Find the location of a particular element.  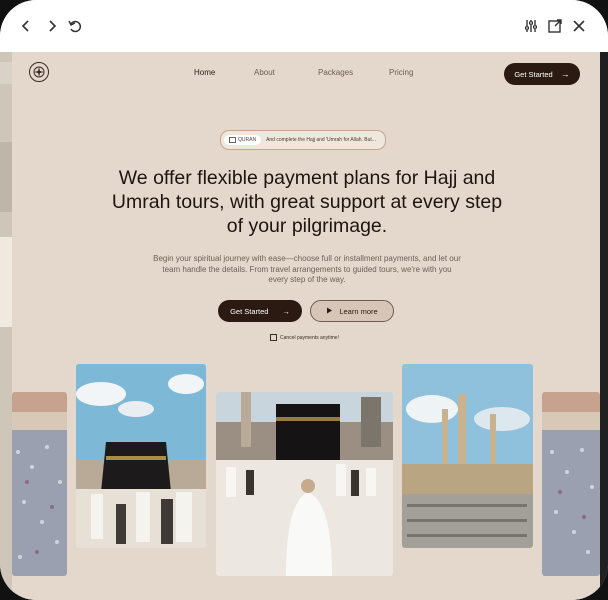

background-window-strip-right is located at coordinates (604, 326).